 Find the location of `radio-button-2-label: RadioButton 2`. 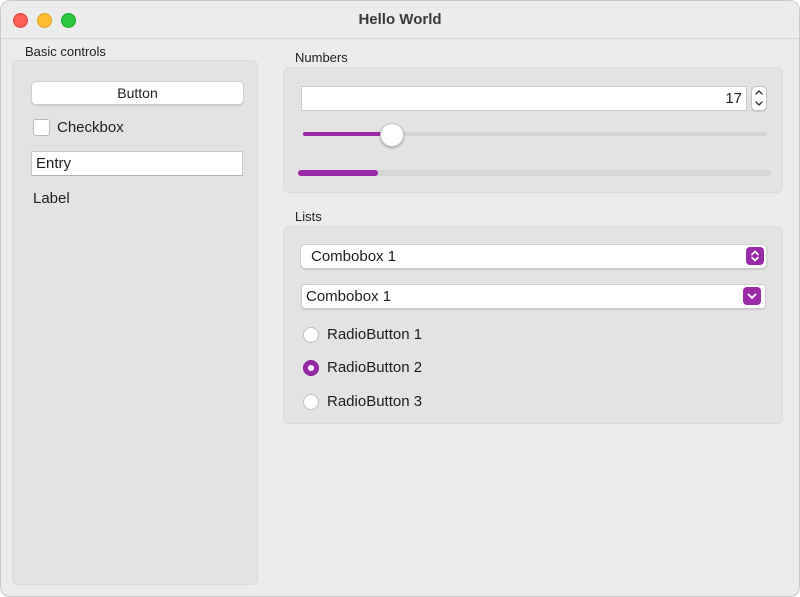

radio-button-2-label: RadioButton 2 is located at coordinates (374, 367).